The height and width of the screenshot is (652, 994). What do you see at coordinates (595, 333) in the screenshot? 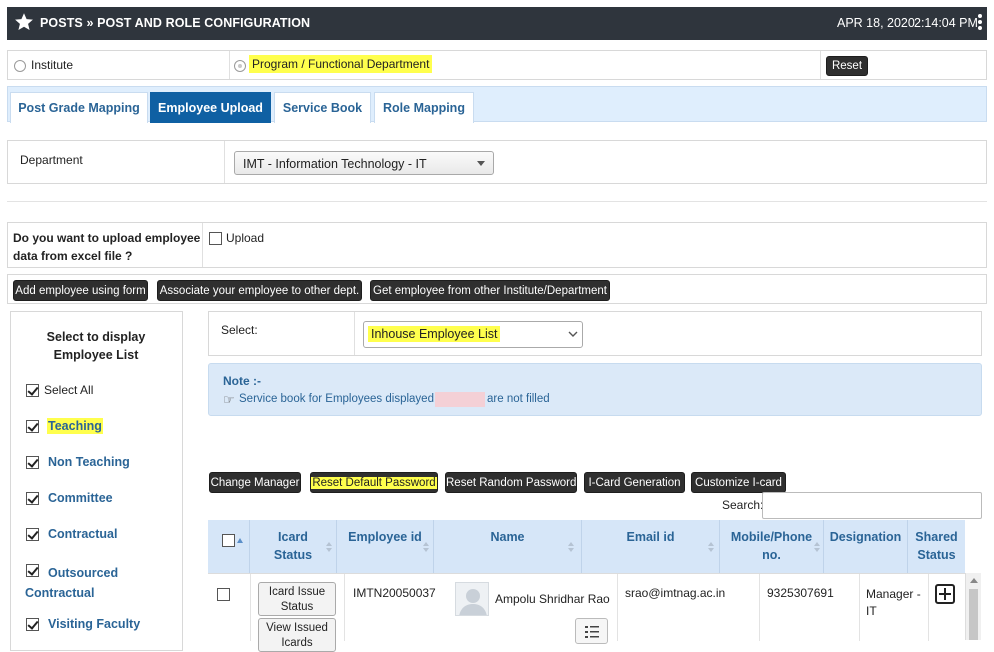
I see `list-select-row: Select: Inhouse Employee List` at bounding box center [595, 333].